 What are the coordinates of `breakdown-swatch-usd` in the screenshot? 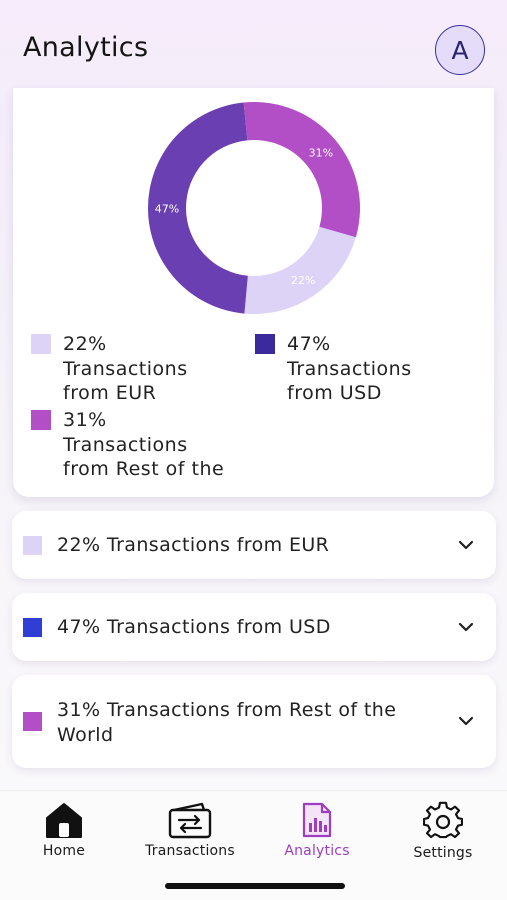 It's located at (32, 627).